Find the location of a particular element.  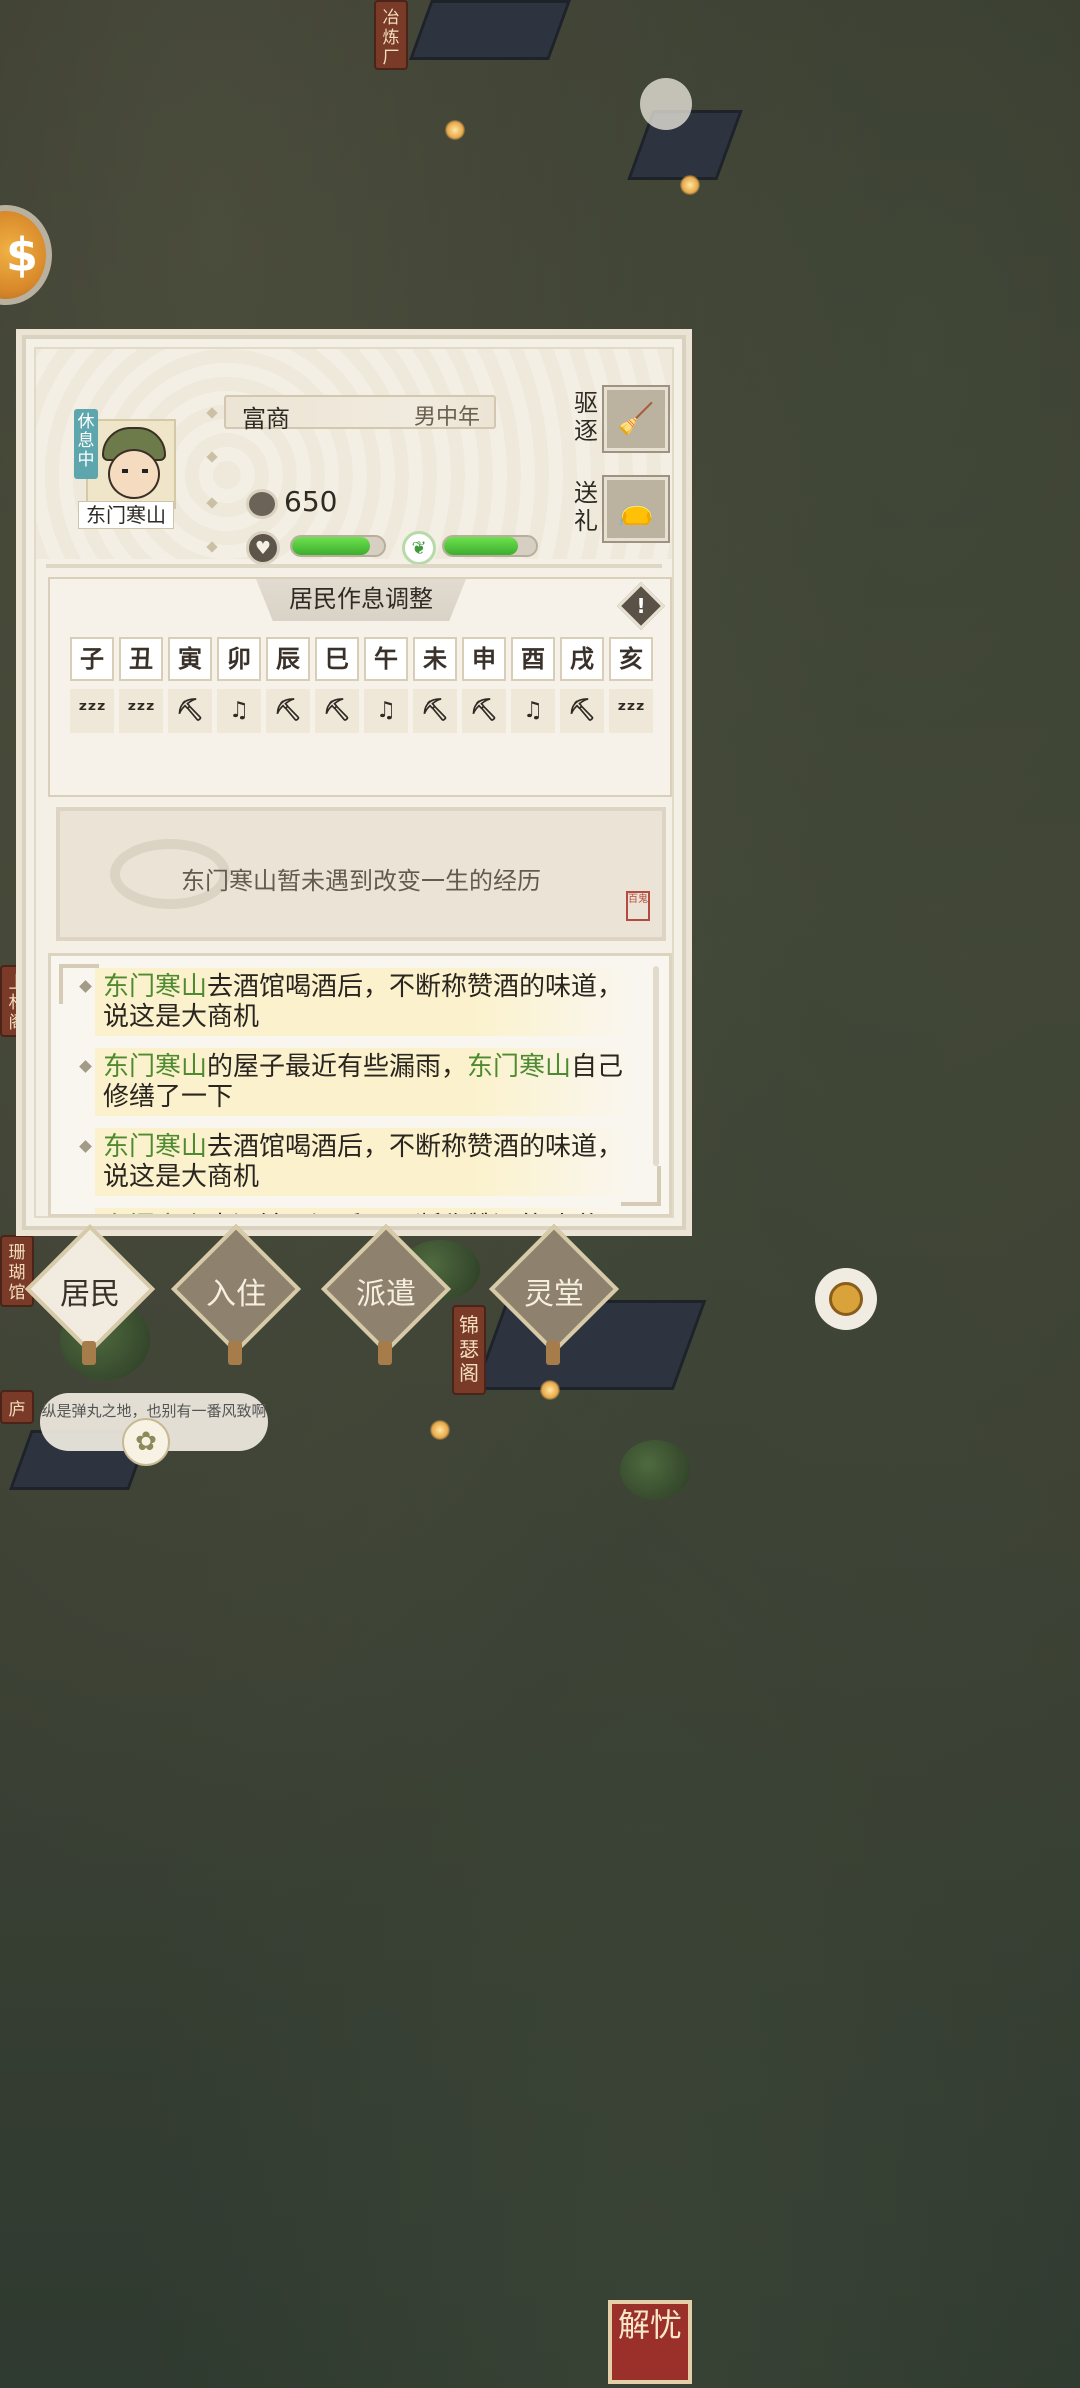

log-scrollbar is located at coordinates (656, 1066).